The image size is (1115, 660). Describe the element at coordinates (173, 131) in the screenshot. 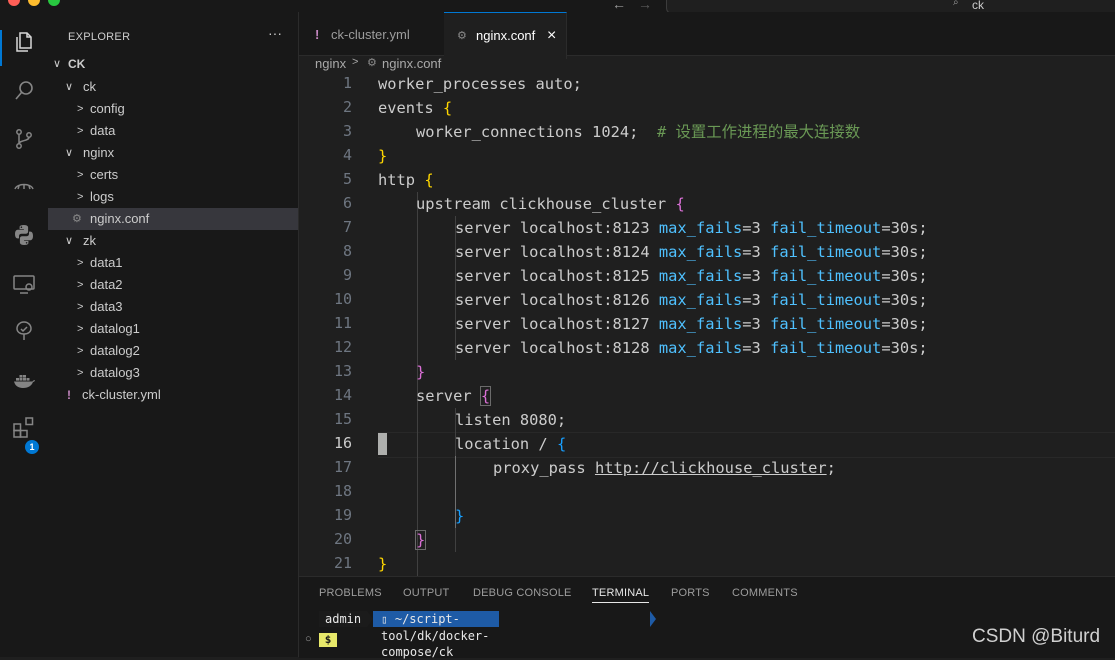

I see `tree-folder-data: > data` at that location.